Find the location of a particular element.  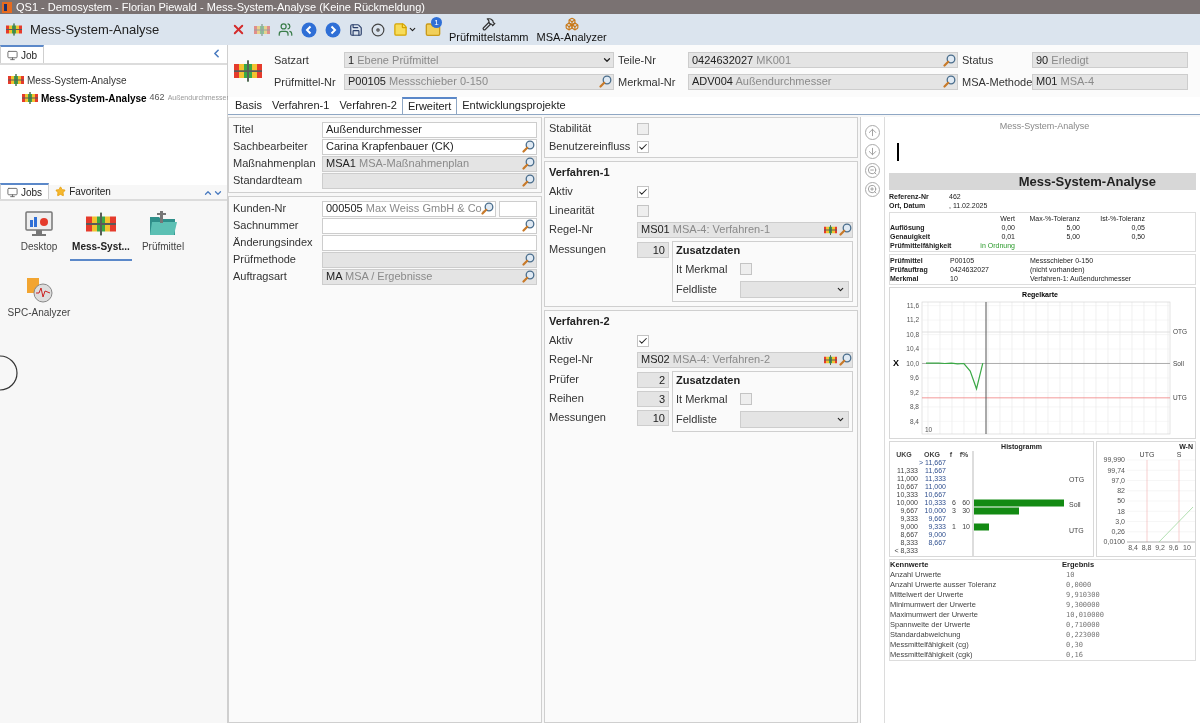

line-drawing is located at coordinates (1176, 524).